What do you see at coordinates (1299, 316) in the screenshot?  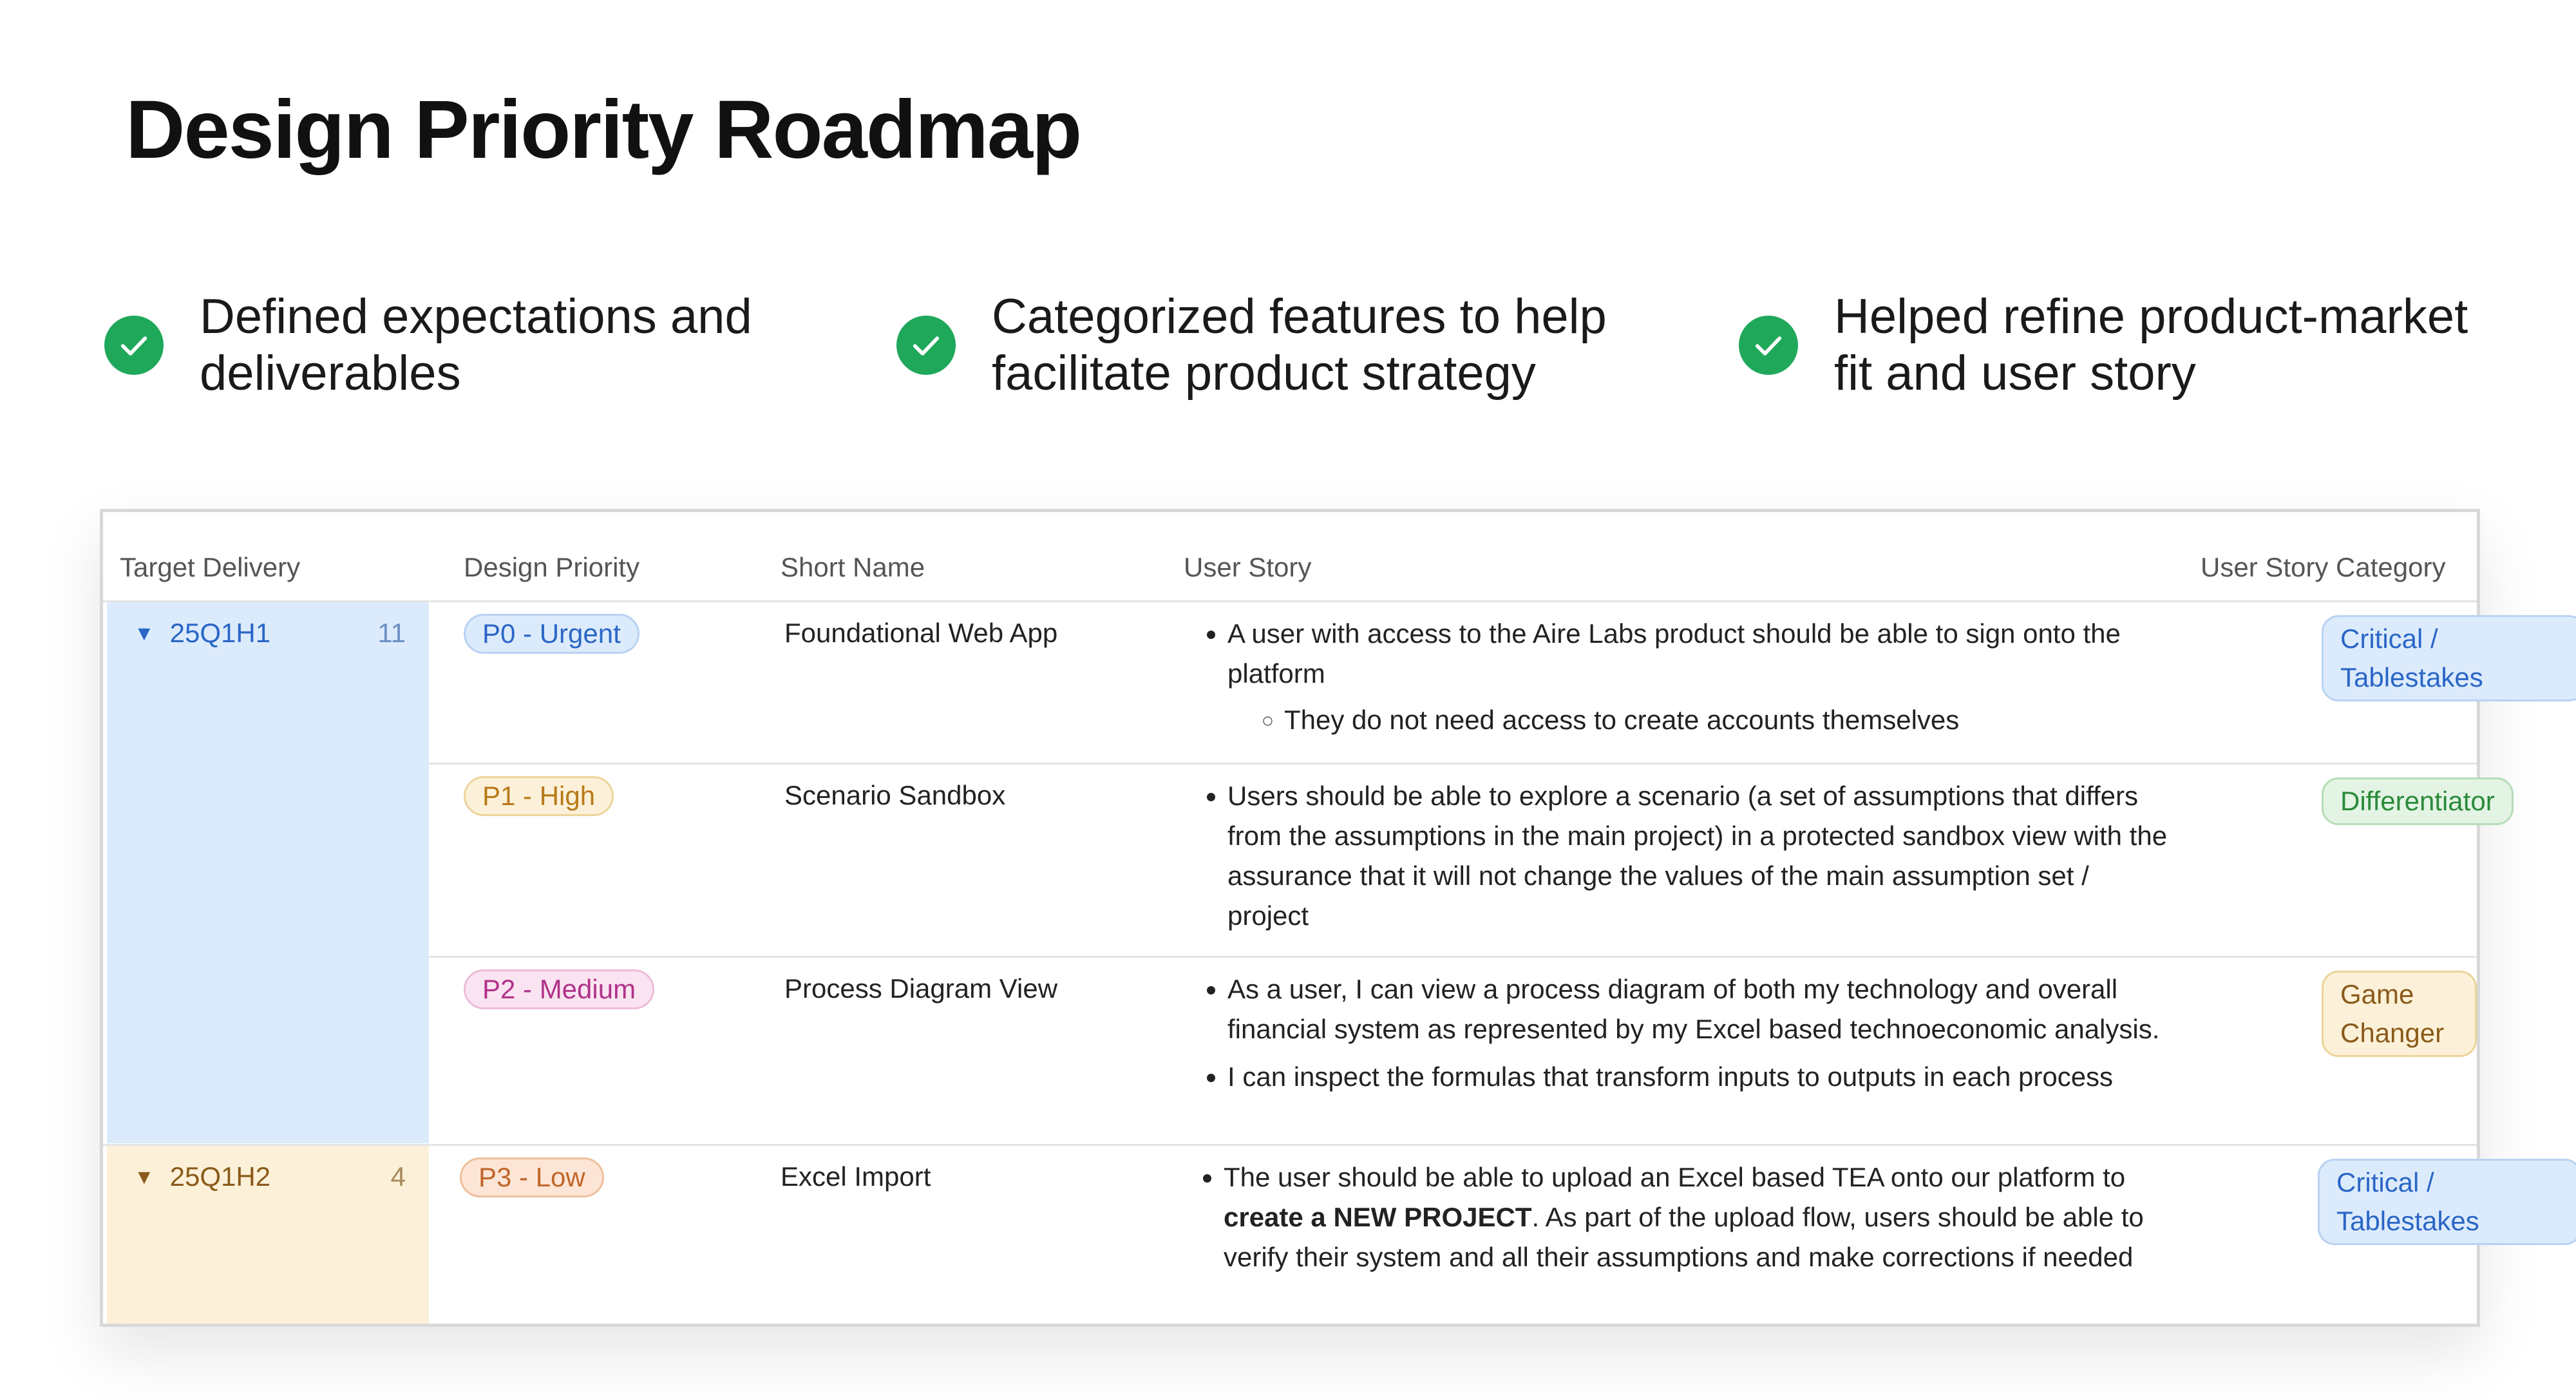 I see `highlight-line: Categorized features to help` at bounding box center [1299, 316].